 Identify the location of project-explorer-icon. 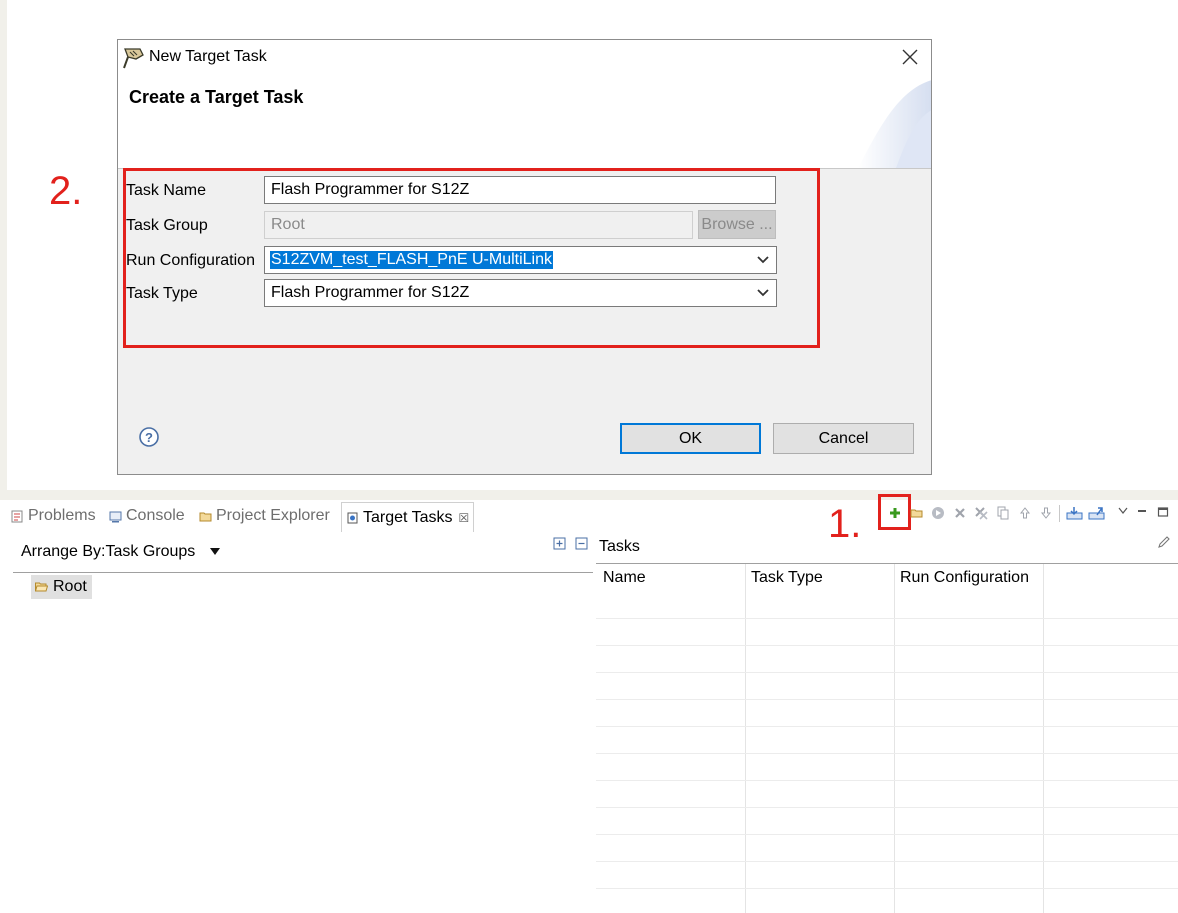
(205, 516).